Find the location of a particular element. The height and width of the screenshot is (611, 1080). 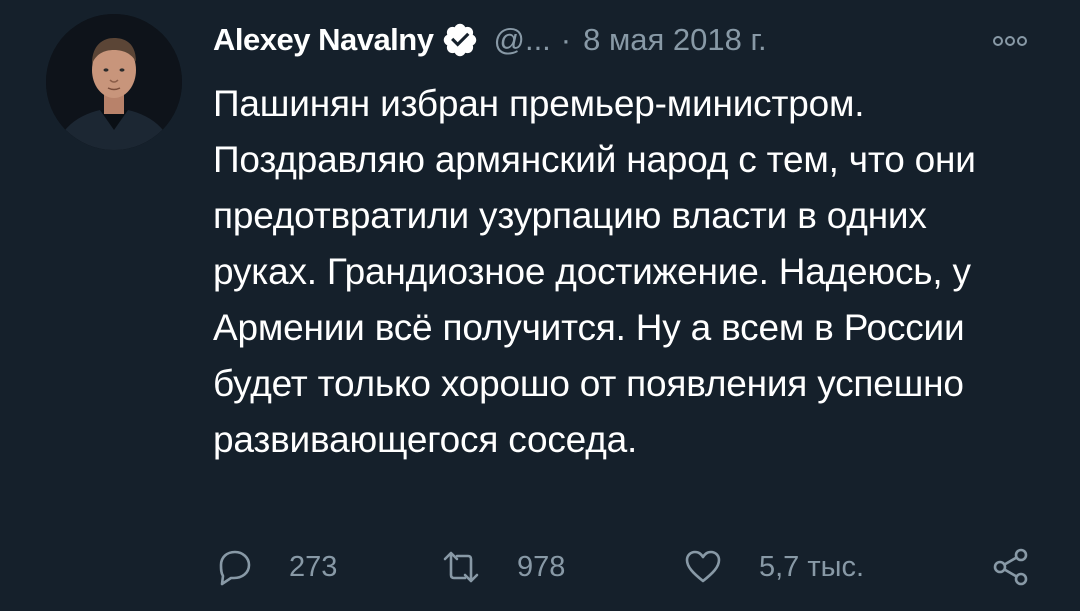

like-button: 5,7 тыс. is located at coordinates (773, 567).